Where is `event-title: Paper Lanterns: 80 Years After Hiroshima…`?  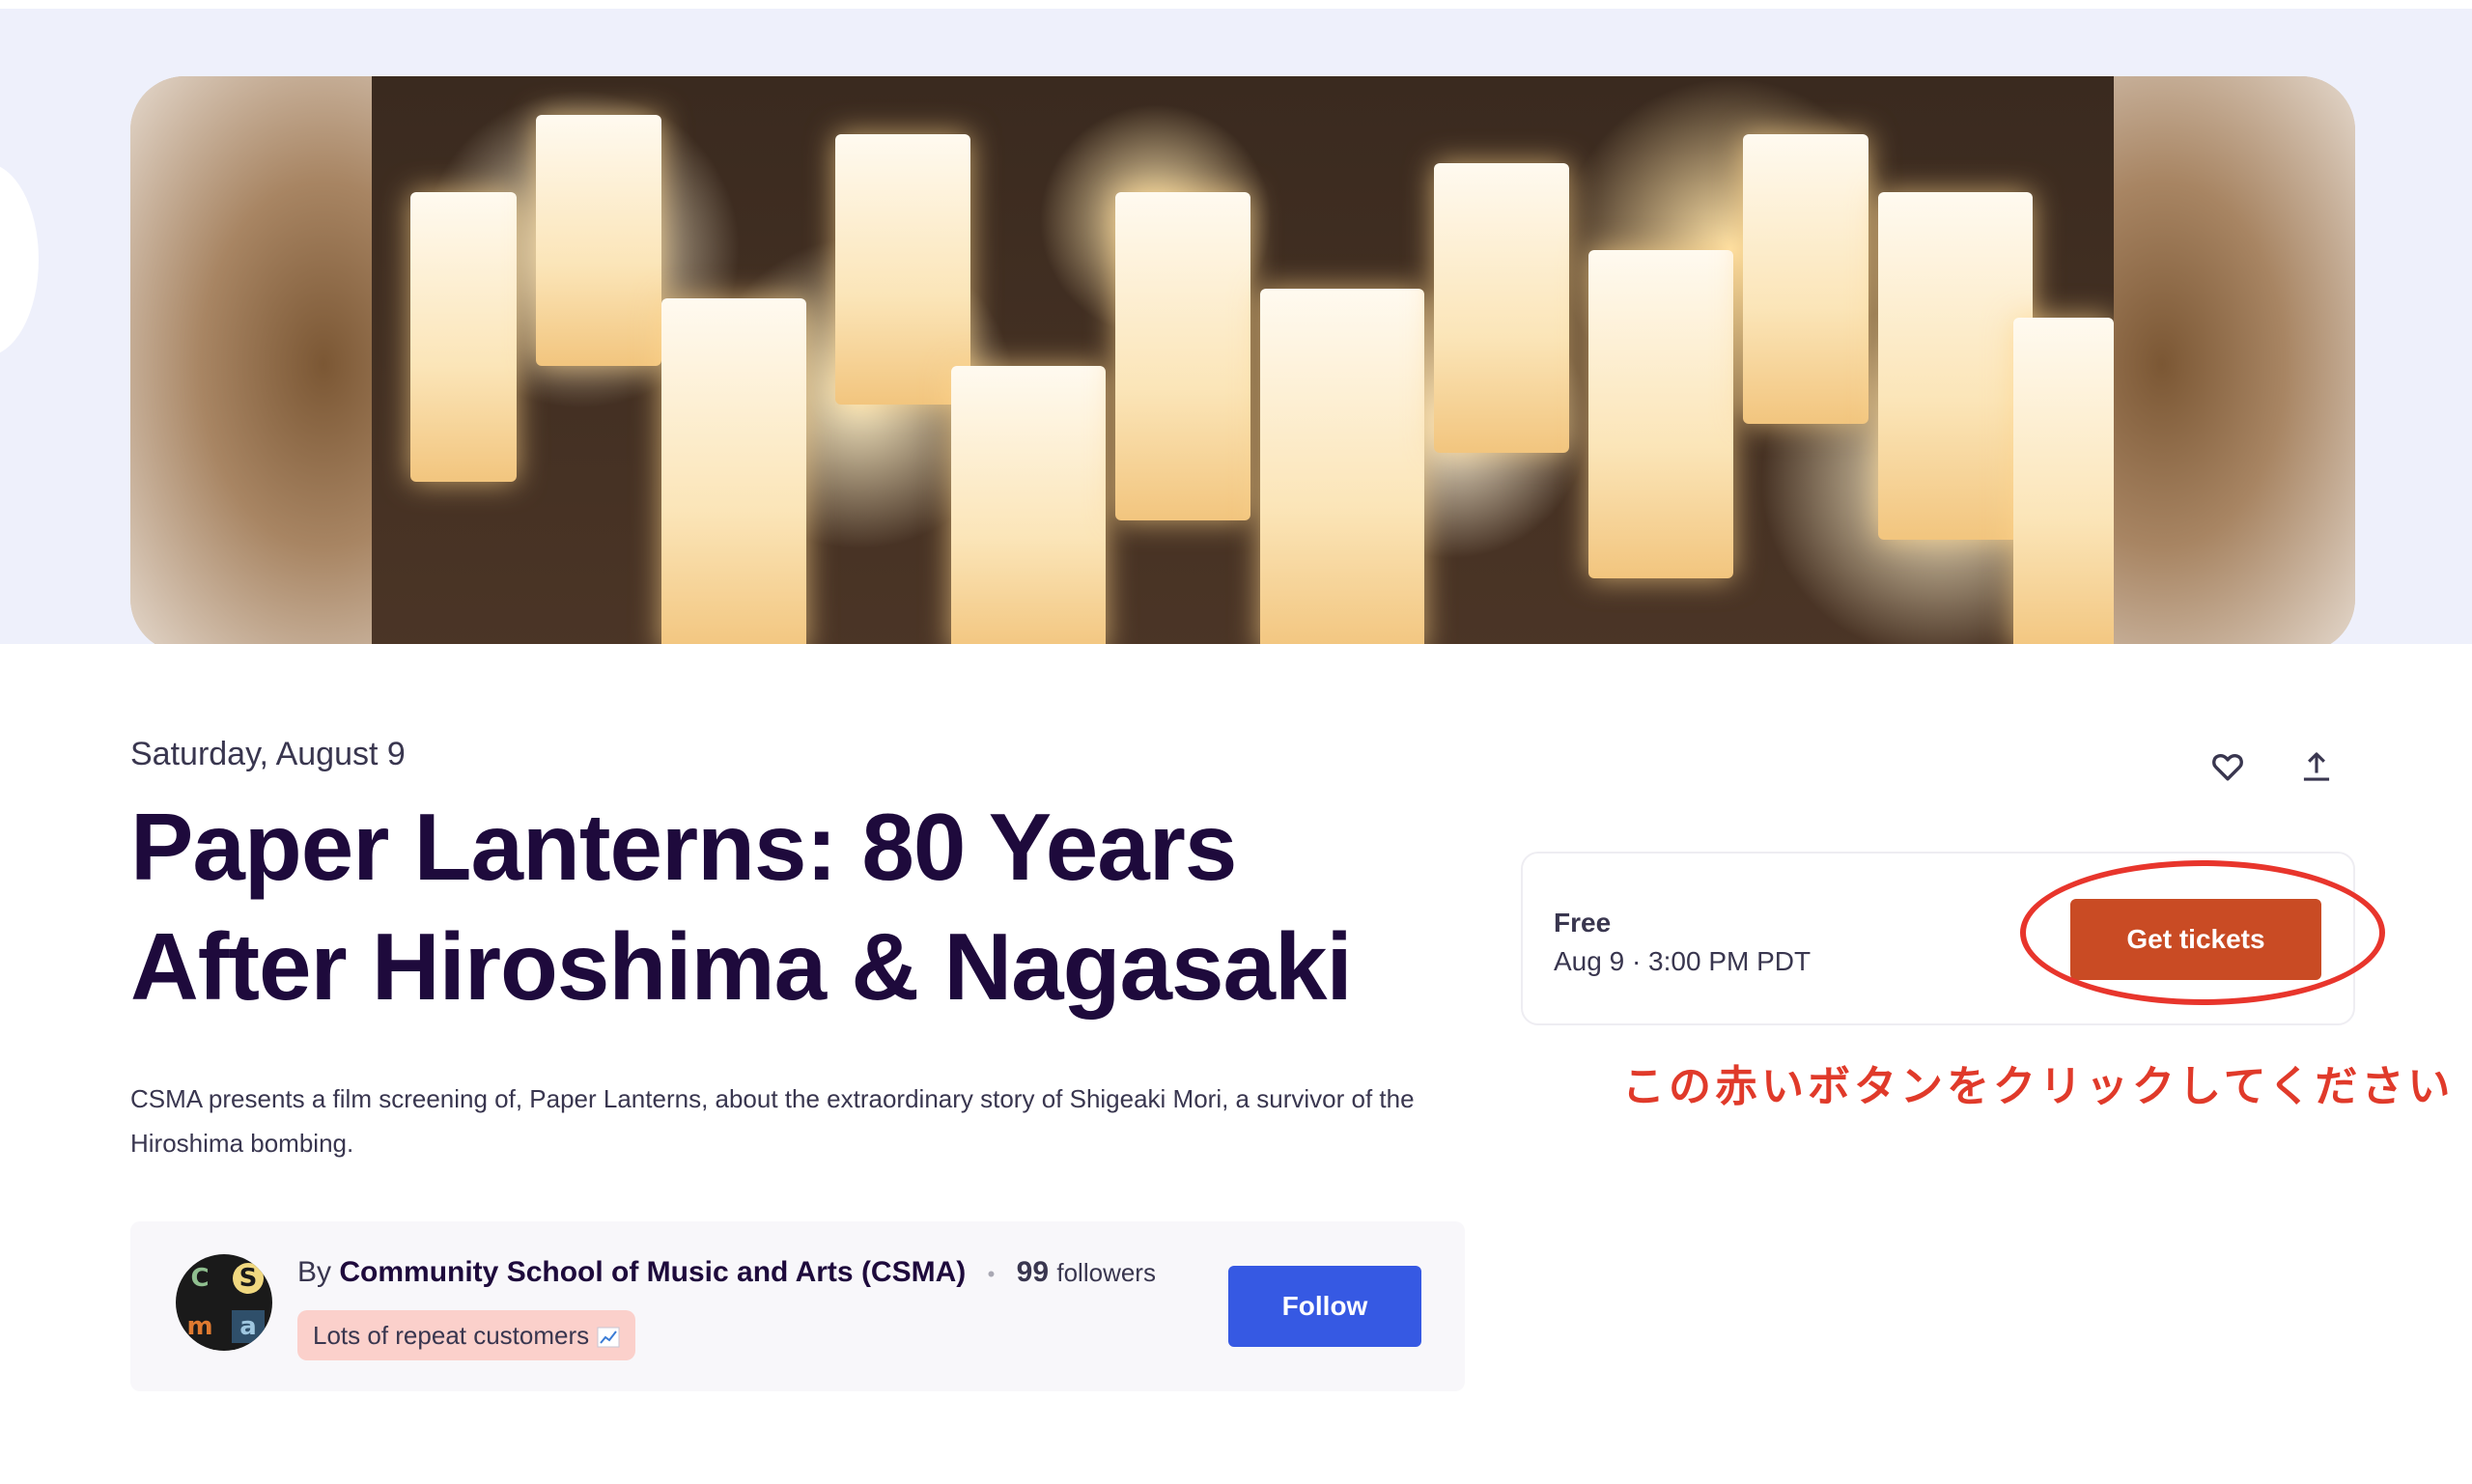
event-title: Paper Lanterns: 80 Years After Hiroshima… is located at coordinates (741, 907).